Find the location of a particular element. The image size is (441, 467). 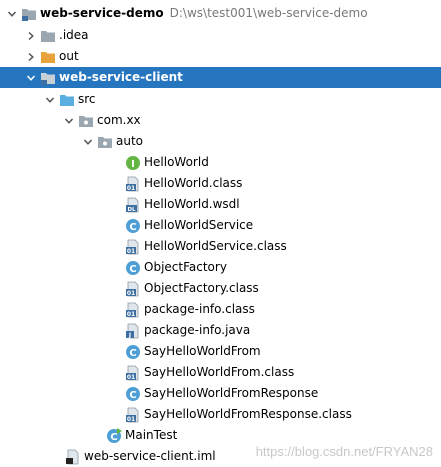

tree-row-file: C SayHelloWorldFrom is located at coordinates (220, 351).